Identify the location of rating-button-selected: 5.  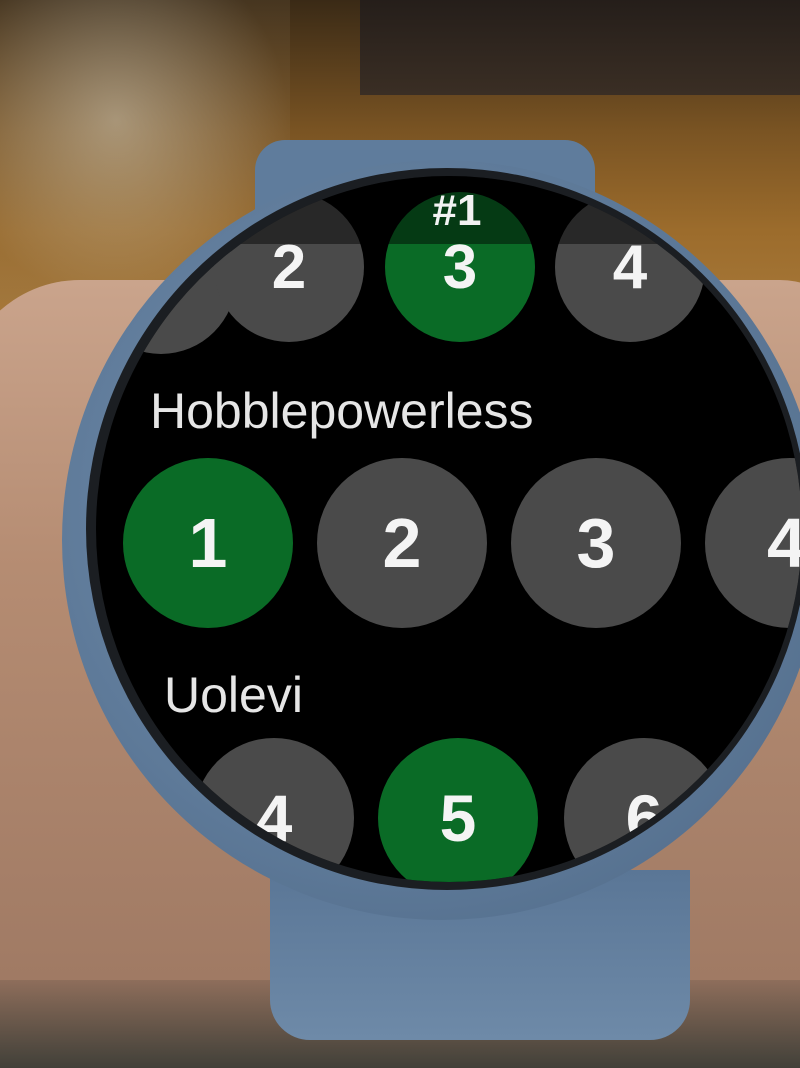
(458, 810).